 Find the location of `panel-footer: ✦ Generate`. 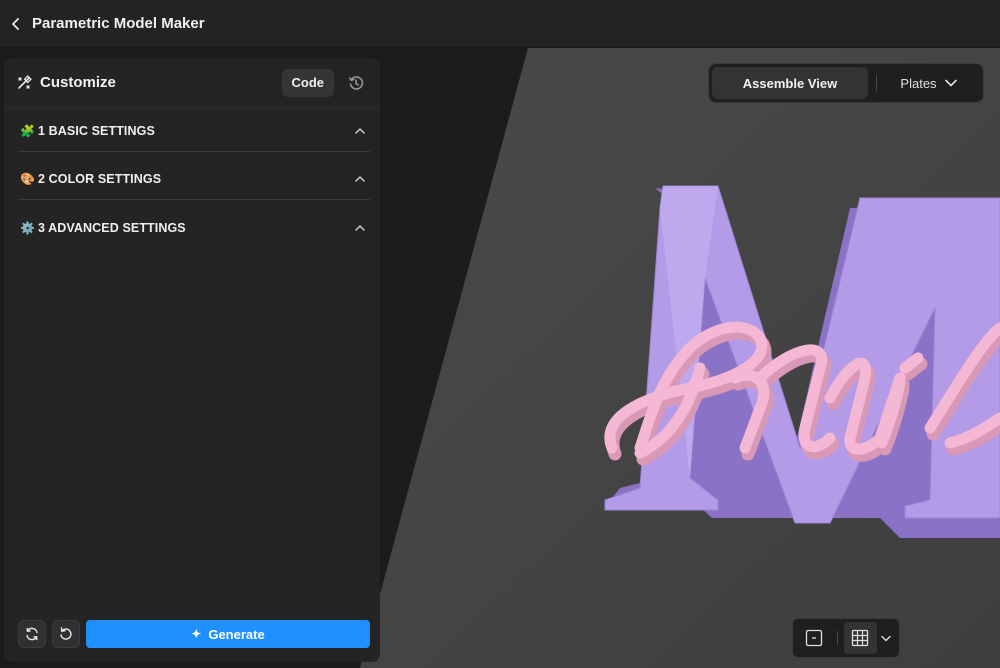

panel-footer: ✦ Generate is located at coordinates (194, 634).